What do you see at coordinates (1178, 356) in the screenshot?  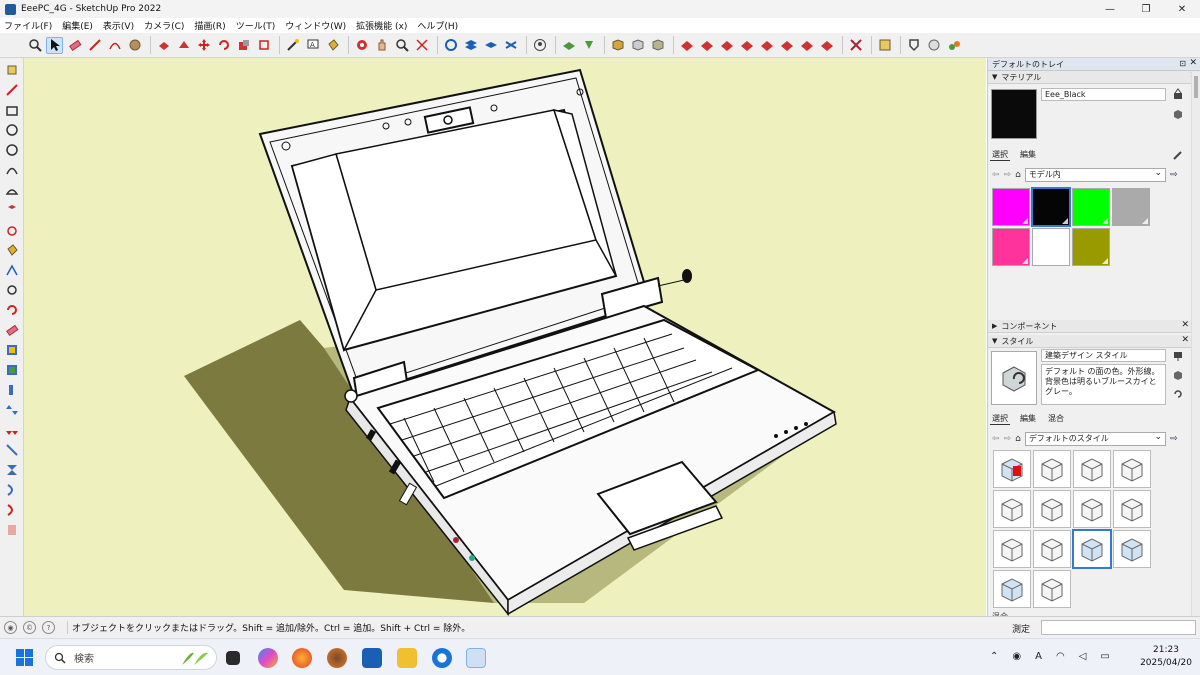 I see `update-style-icon` at bounding box center [1178, 356].